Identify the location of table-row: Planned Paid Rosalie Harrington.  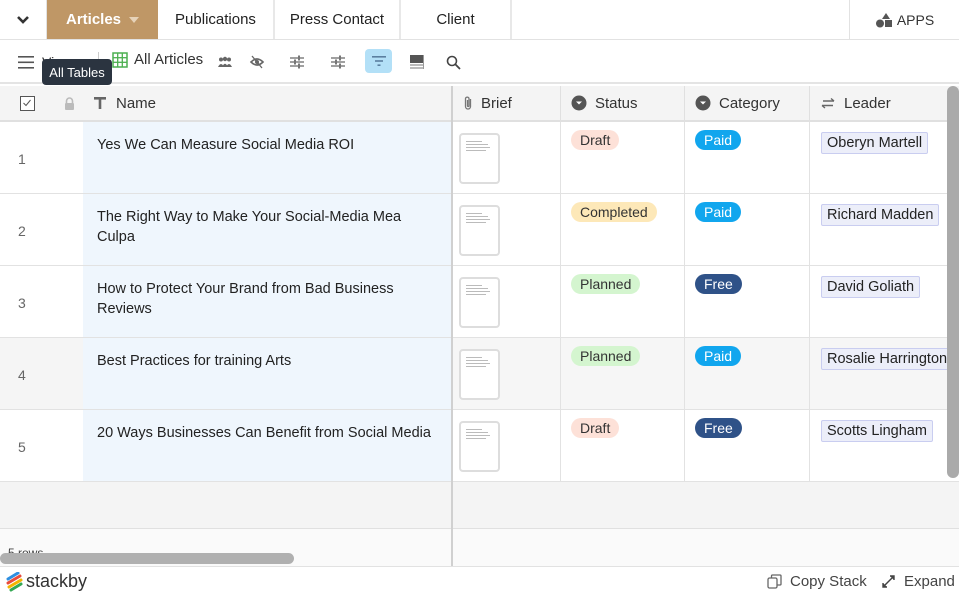
(706, 374).